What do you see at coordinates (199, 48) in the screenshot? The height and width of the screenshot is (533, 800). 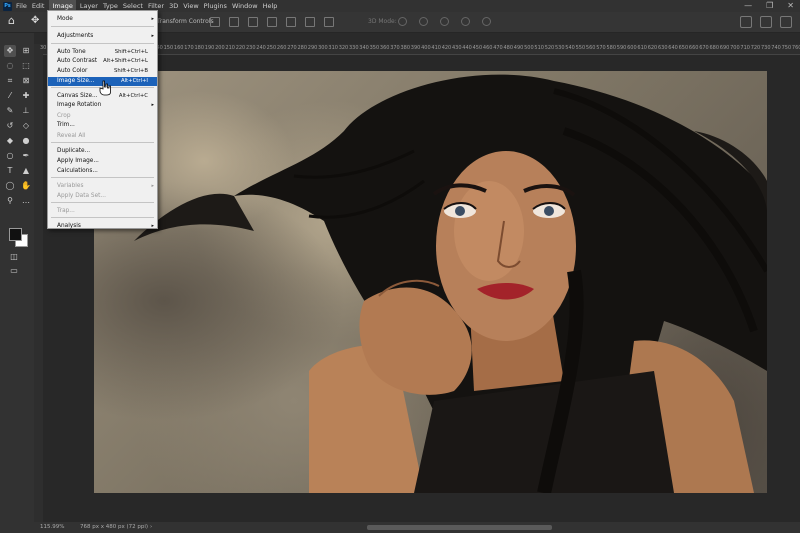 I see `ruler-tick-label: 180` at bounding box center [199, 48].